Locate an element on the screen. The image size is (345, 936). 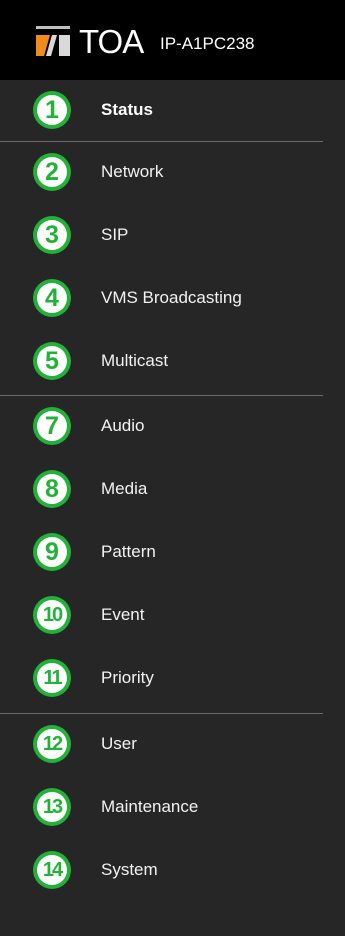
nav-item-label: Priority is located at coordinates (127, 677).